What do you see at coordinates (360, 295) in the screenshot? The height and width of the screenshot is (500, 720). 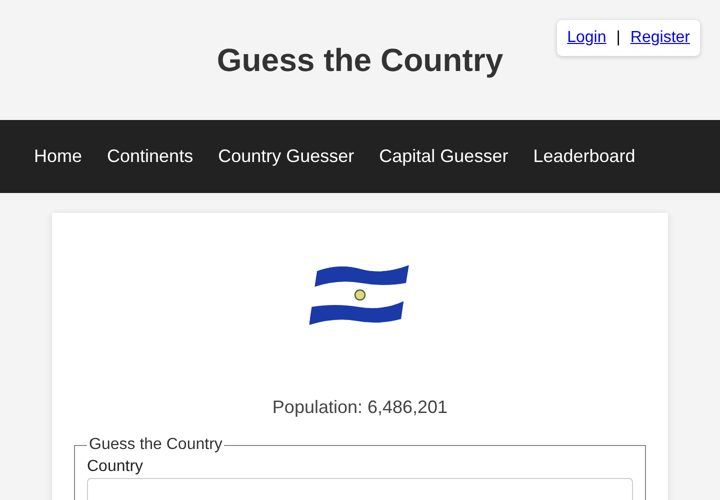 I see `flag-icon` at bounding box center [360, 295].